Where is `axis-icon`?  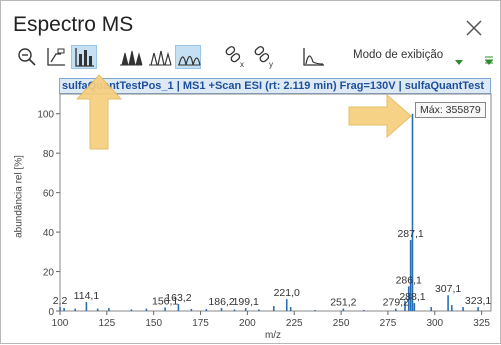 axis-icon is located at coordinates (56, 57).